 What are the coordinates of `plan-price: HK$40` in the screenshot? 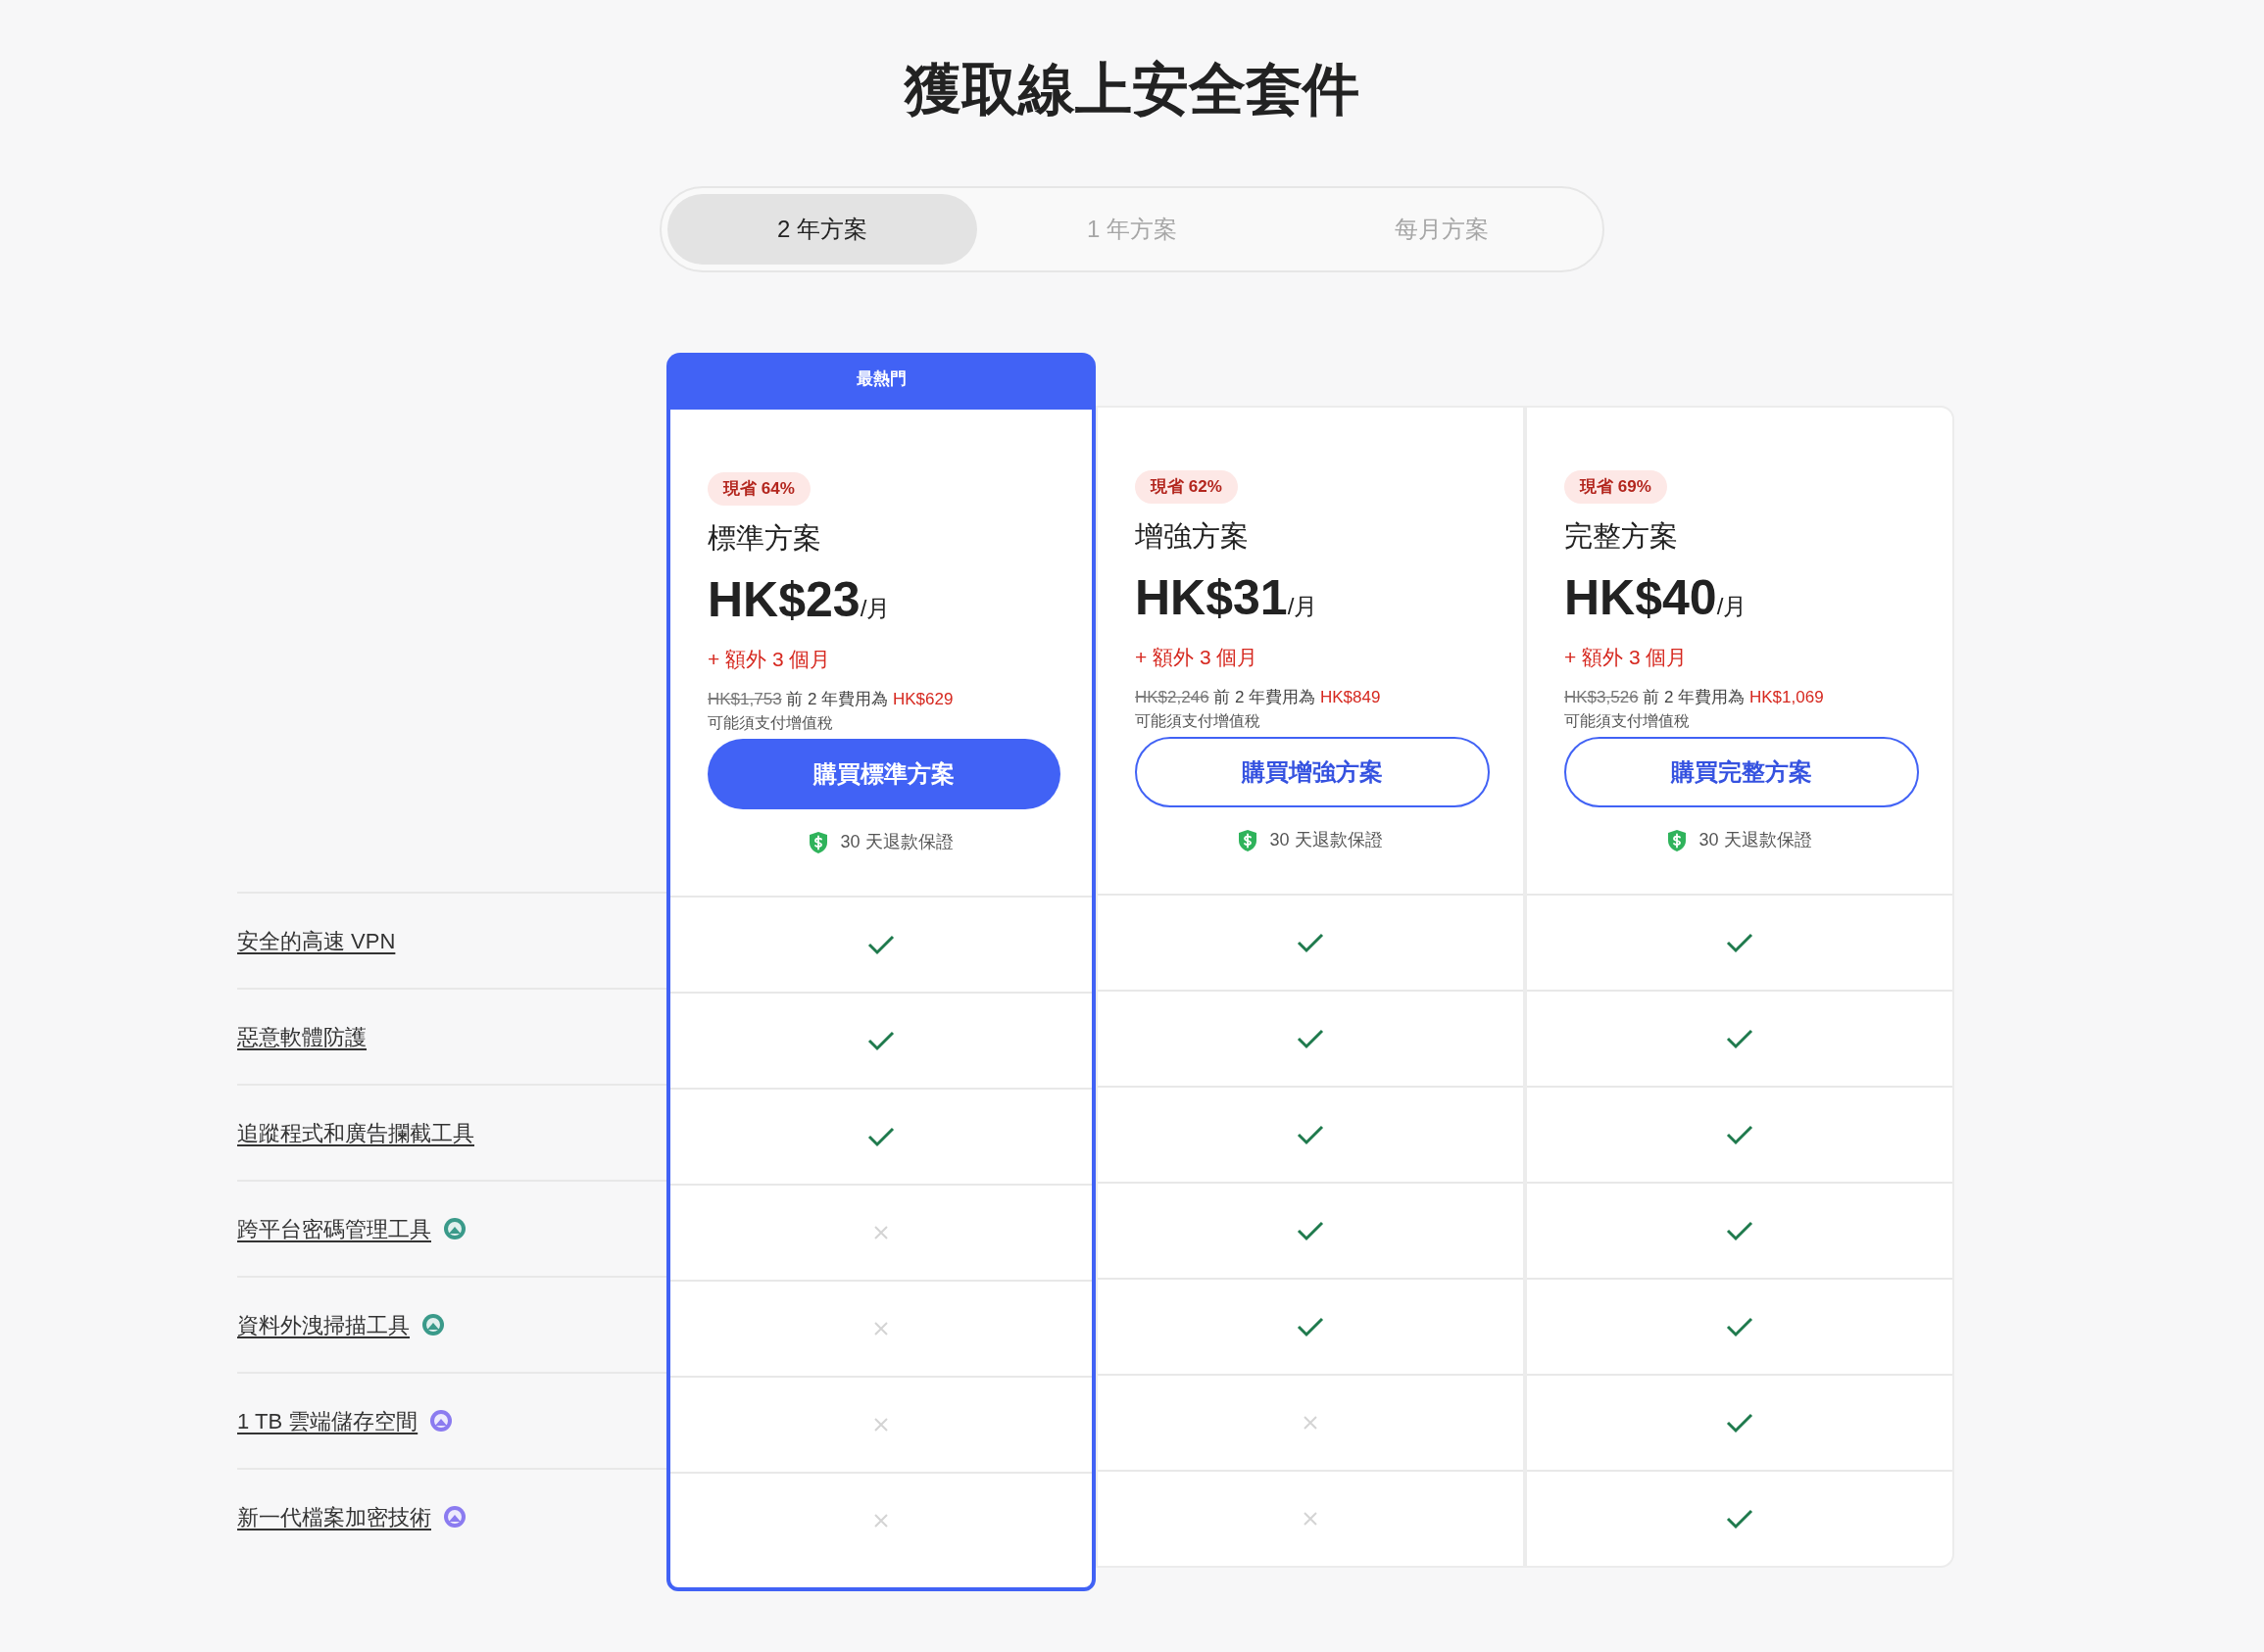 It's located at (1640, 598).